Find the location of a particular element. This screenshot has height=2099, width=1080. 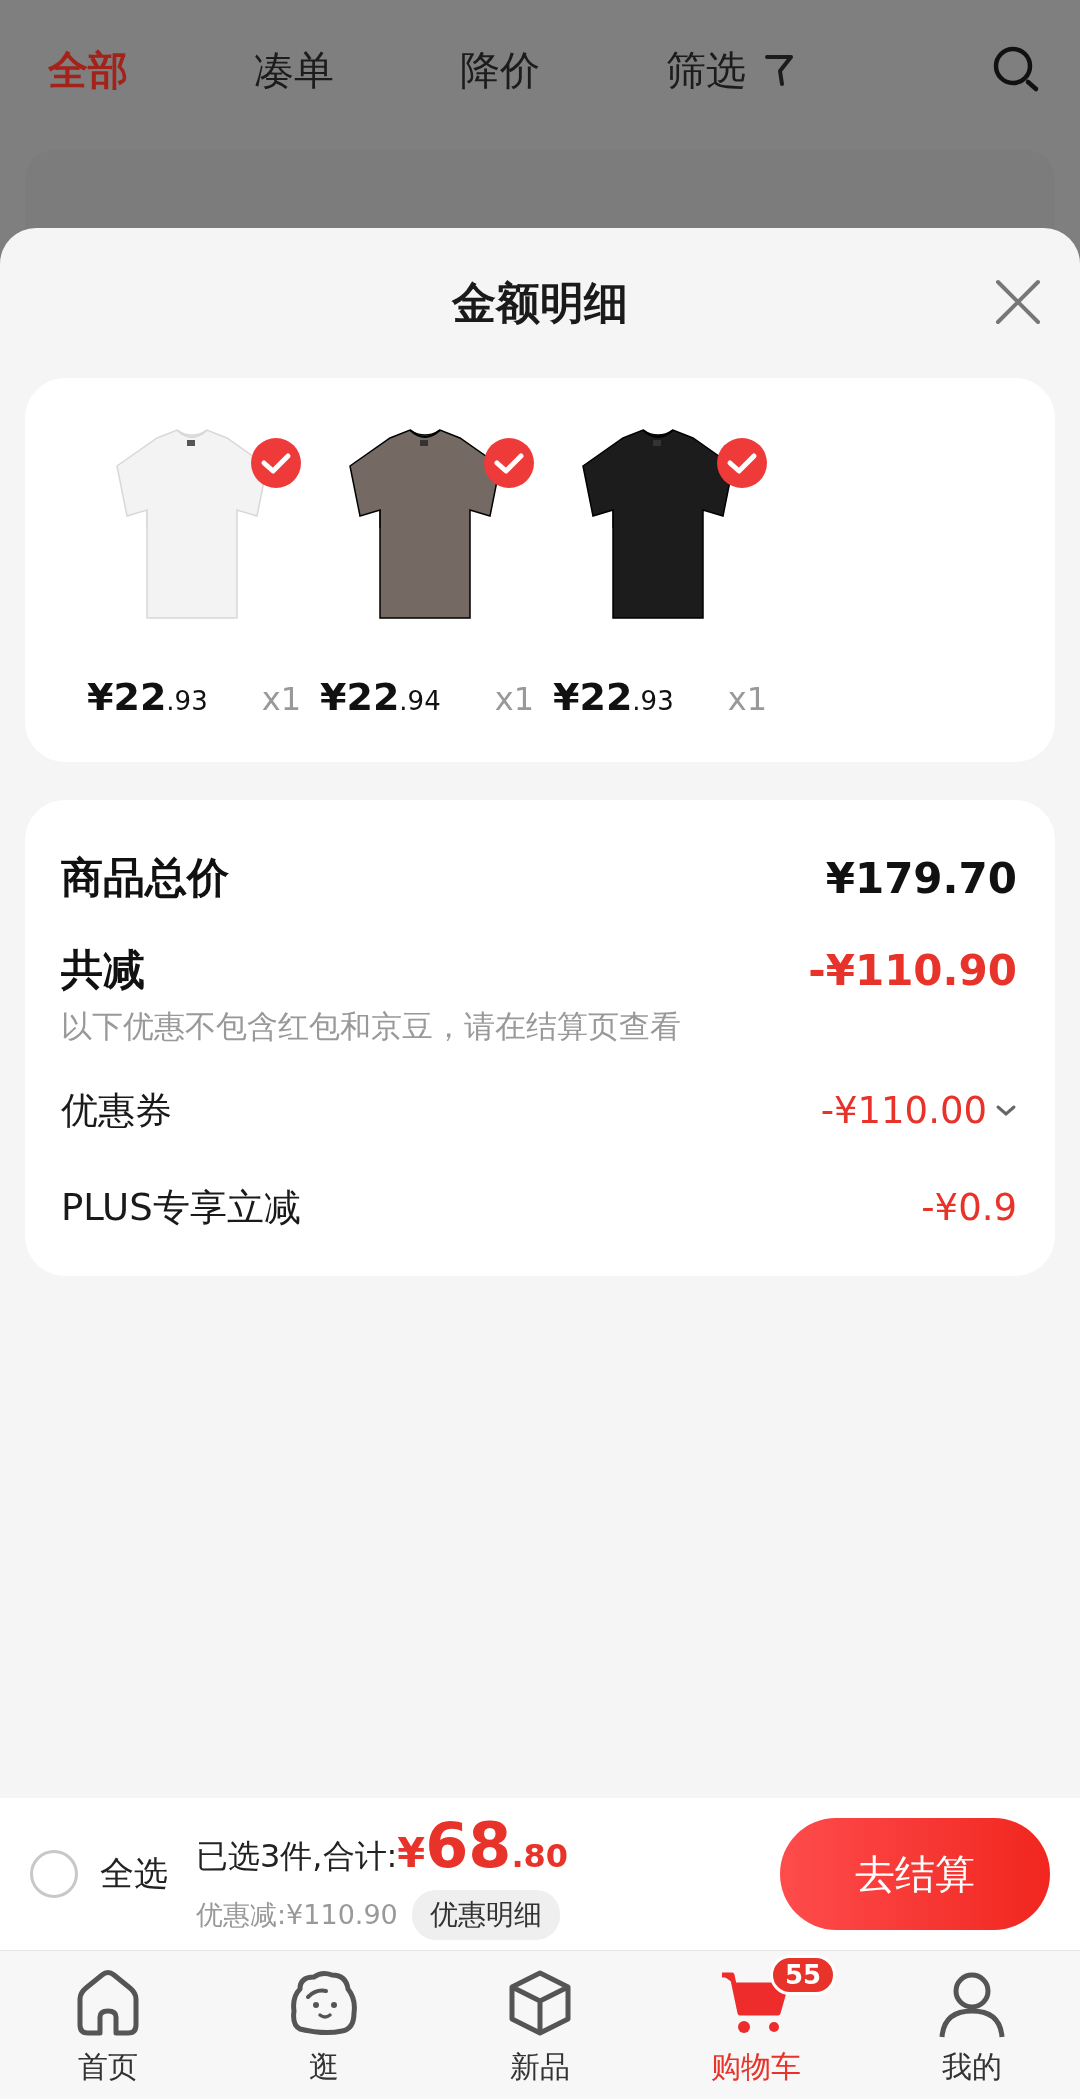

total-label: 商品总价 is located at coordinates (145, 878).